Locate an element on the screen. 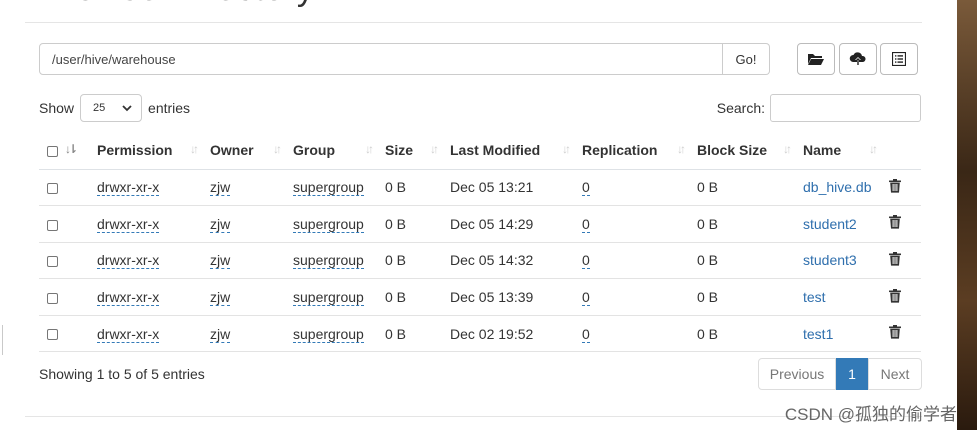 The width and height of the screenshot is (977, 430). previous-page-button: Previous is located at coordinates (797, 374).